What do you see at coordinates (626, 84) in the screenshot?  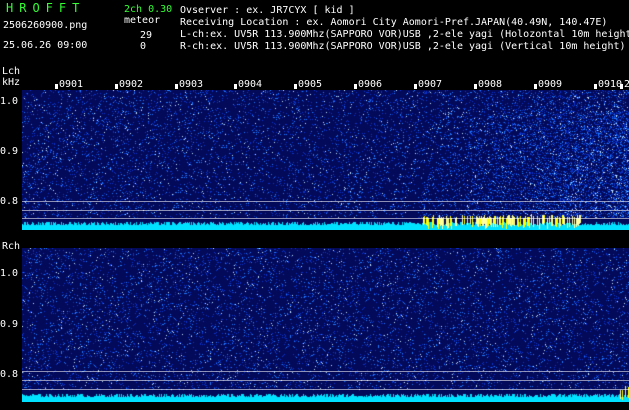 I see `time-label: 2` at bounding box center [626, 84].